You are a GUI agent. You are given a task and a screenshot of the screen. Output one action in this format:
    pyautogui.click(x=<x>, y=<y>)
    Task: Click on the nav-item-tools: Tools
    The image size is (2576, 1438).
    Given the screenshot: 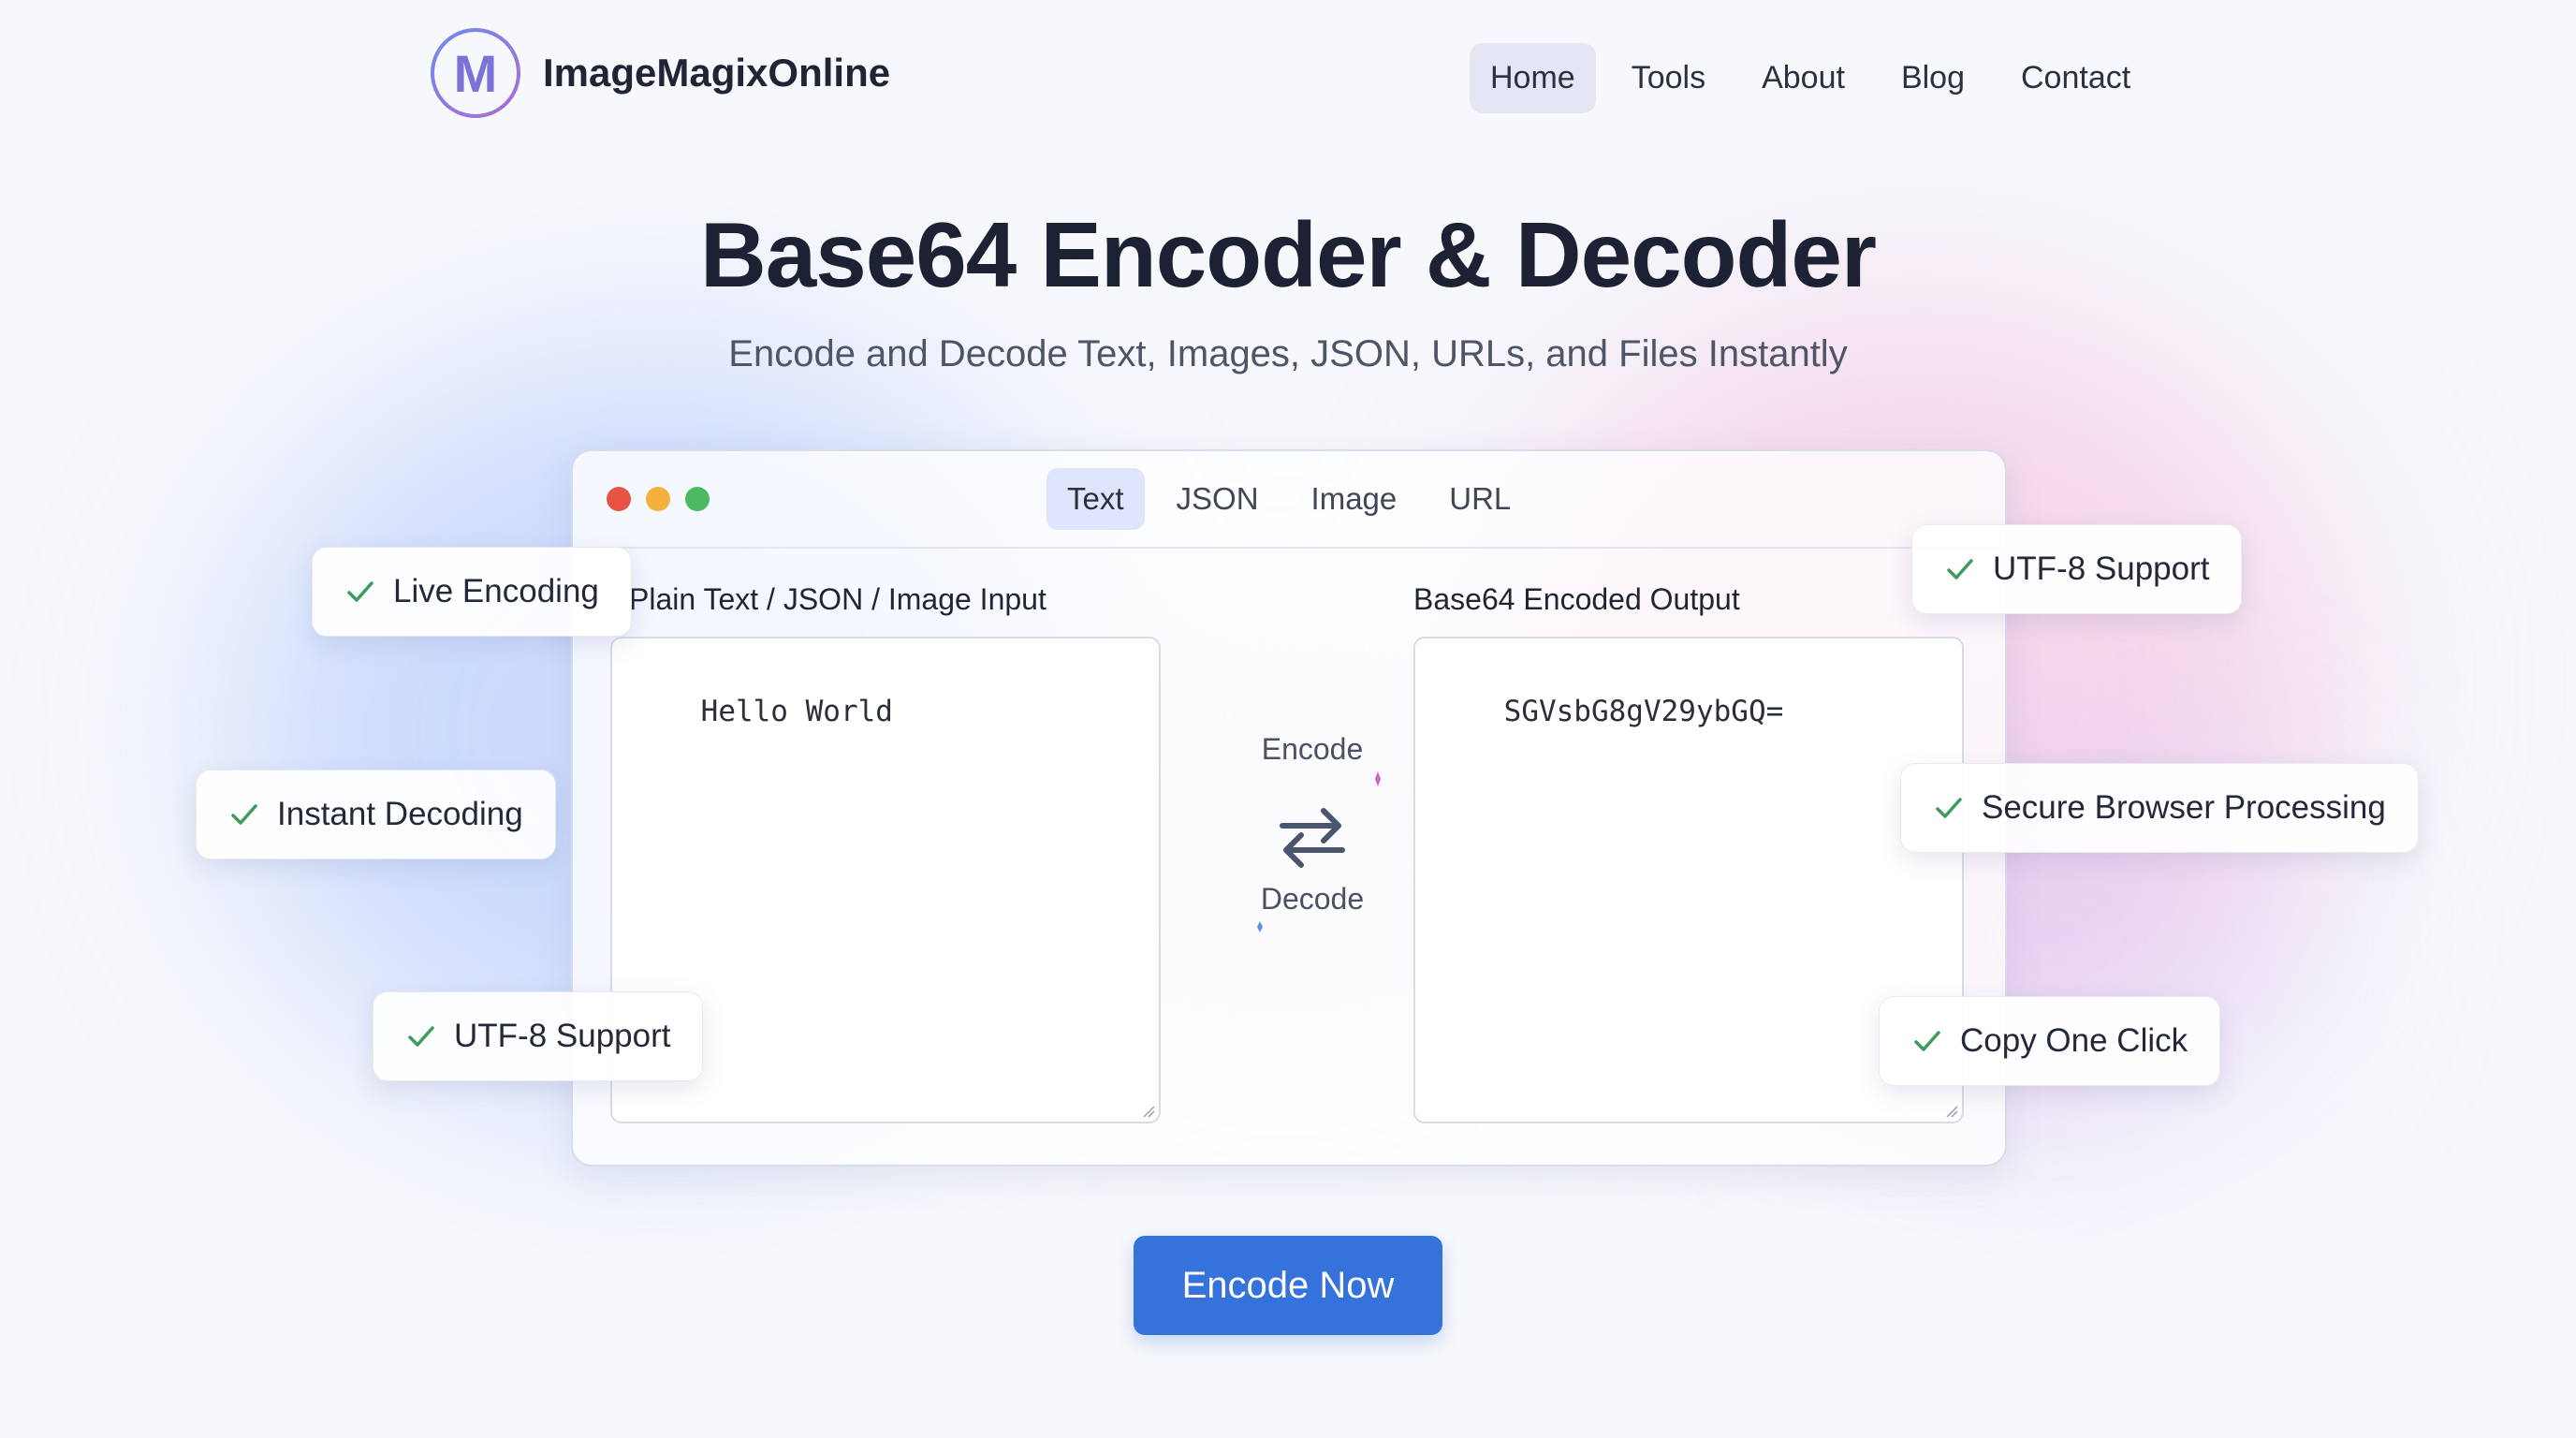 What is the action you would take?
    pyautogui.click(x=1669, y=78)
    